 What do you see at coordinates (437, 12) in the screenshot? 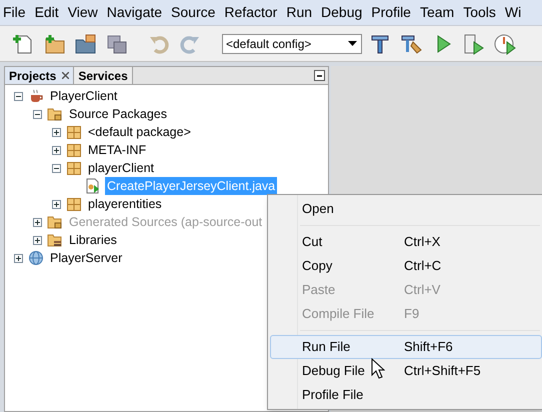
I see `menu-item: Team` at bounding box center [437, 12].